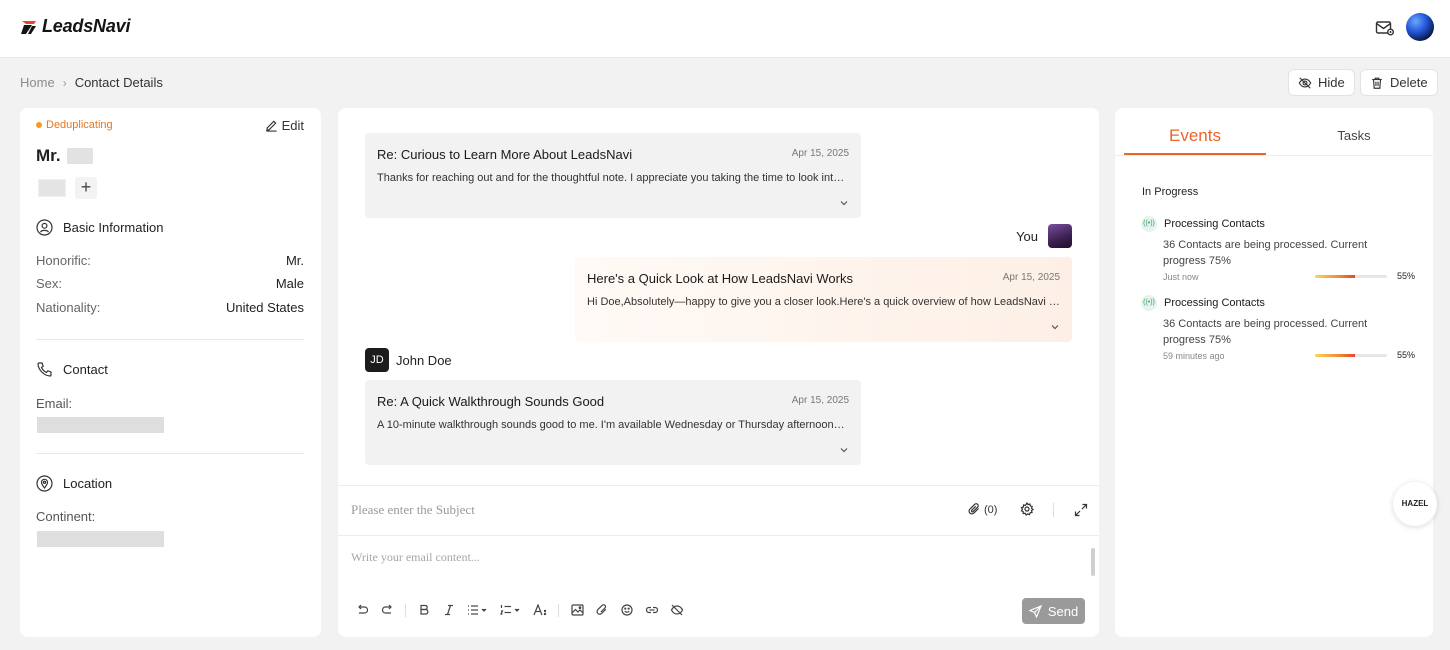 The image size is (1450, 650). Describe the element at coordinates (1149, 224) in the screenshot. I see `broadcast-icon: ((•))` at that location.